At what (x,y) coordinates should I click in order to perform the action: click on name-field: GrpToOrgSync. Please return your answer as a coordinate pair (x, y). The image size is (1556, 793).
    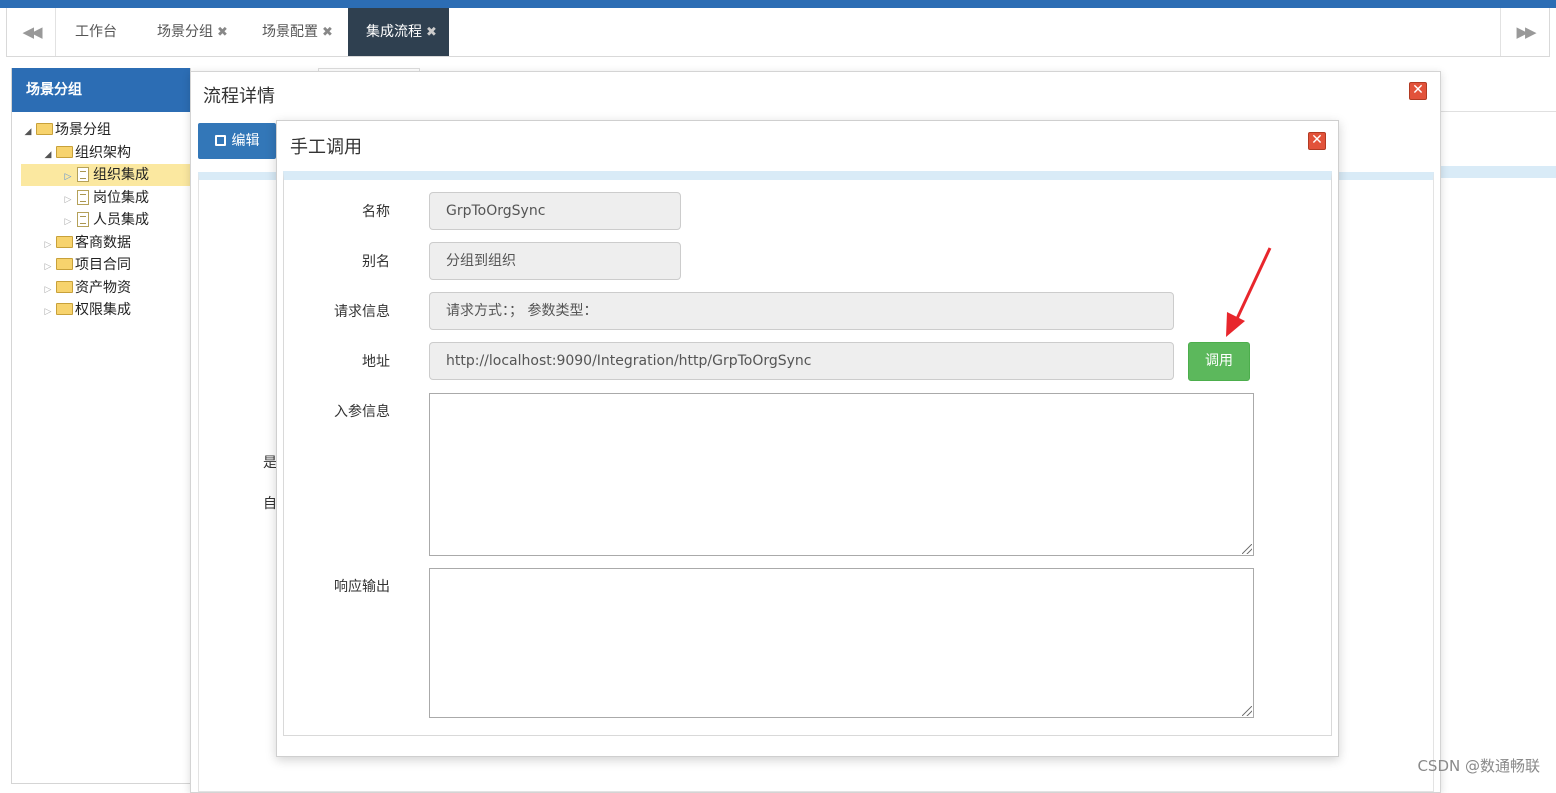
    Looking at the image, I should click on (555, 211).